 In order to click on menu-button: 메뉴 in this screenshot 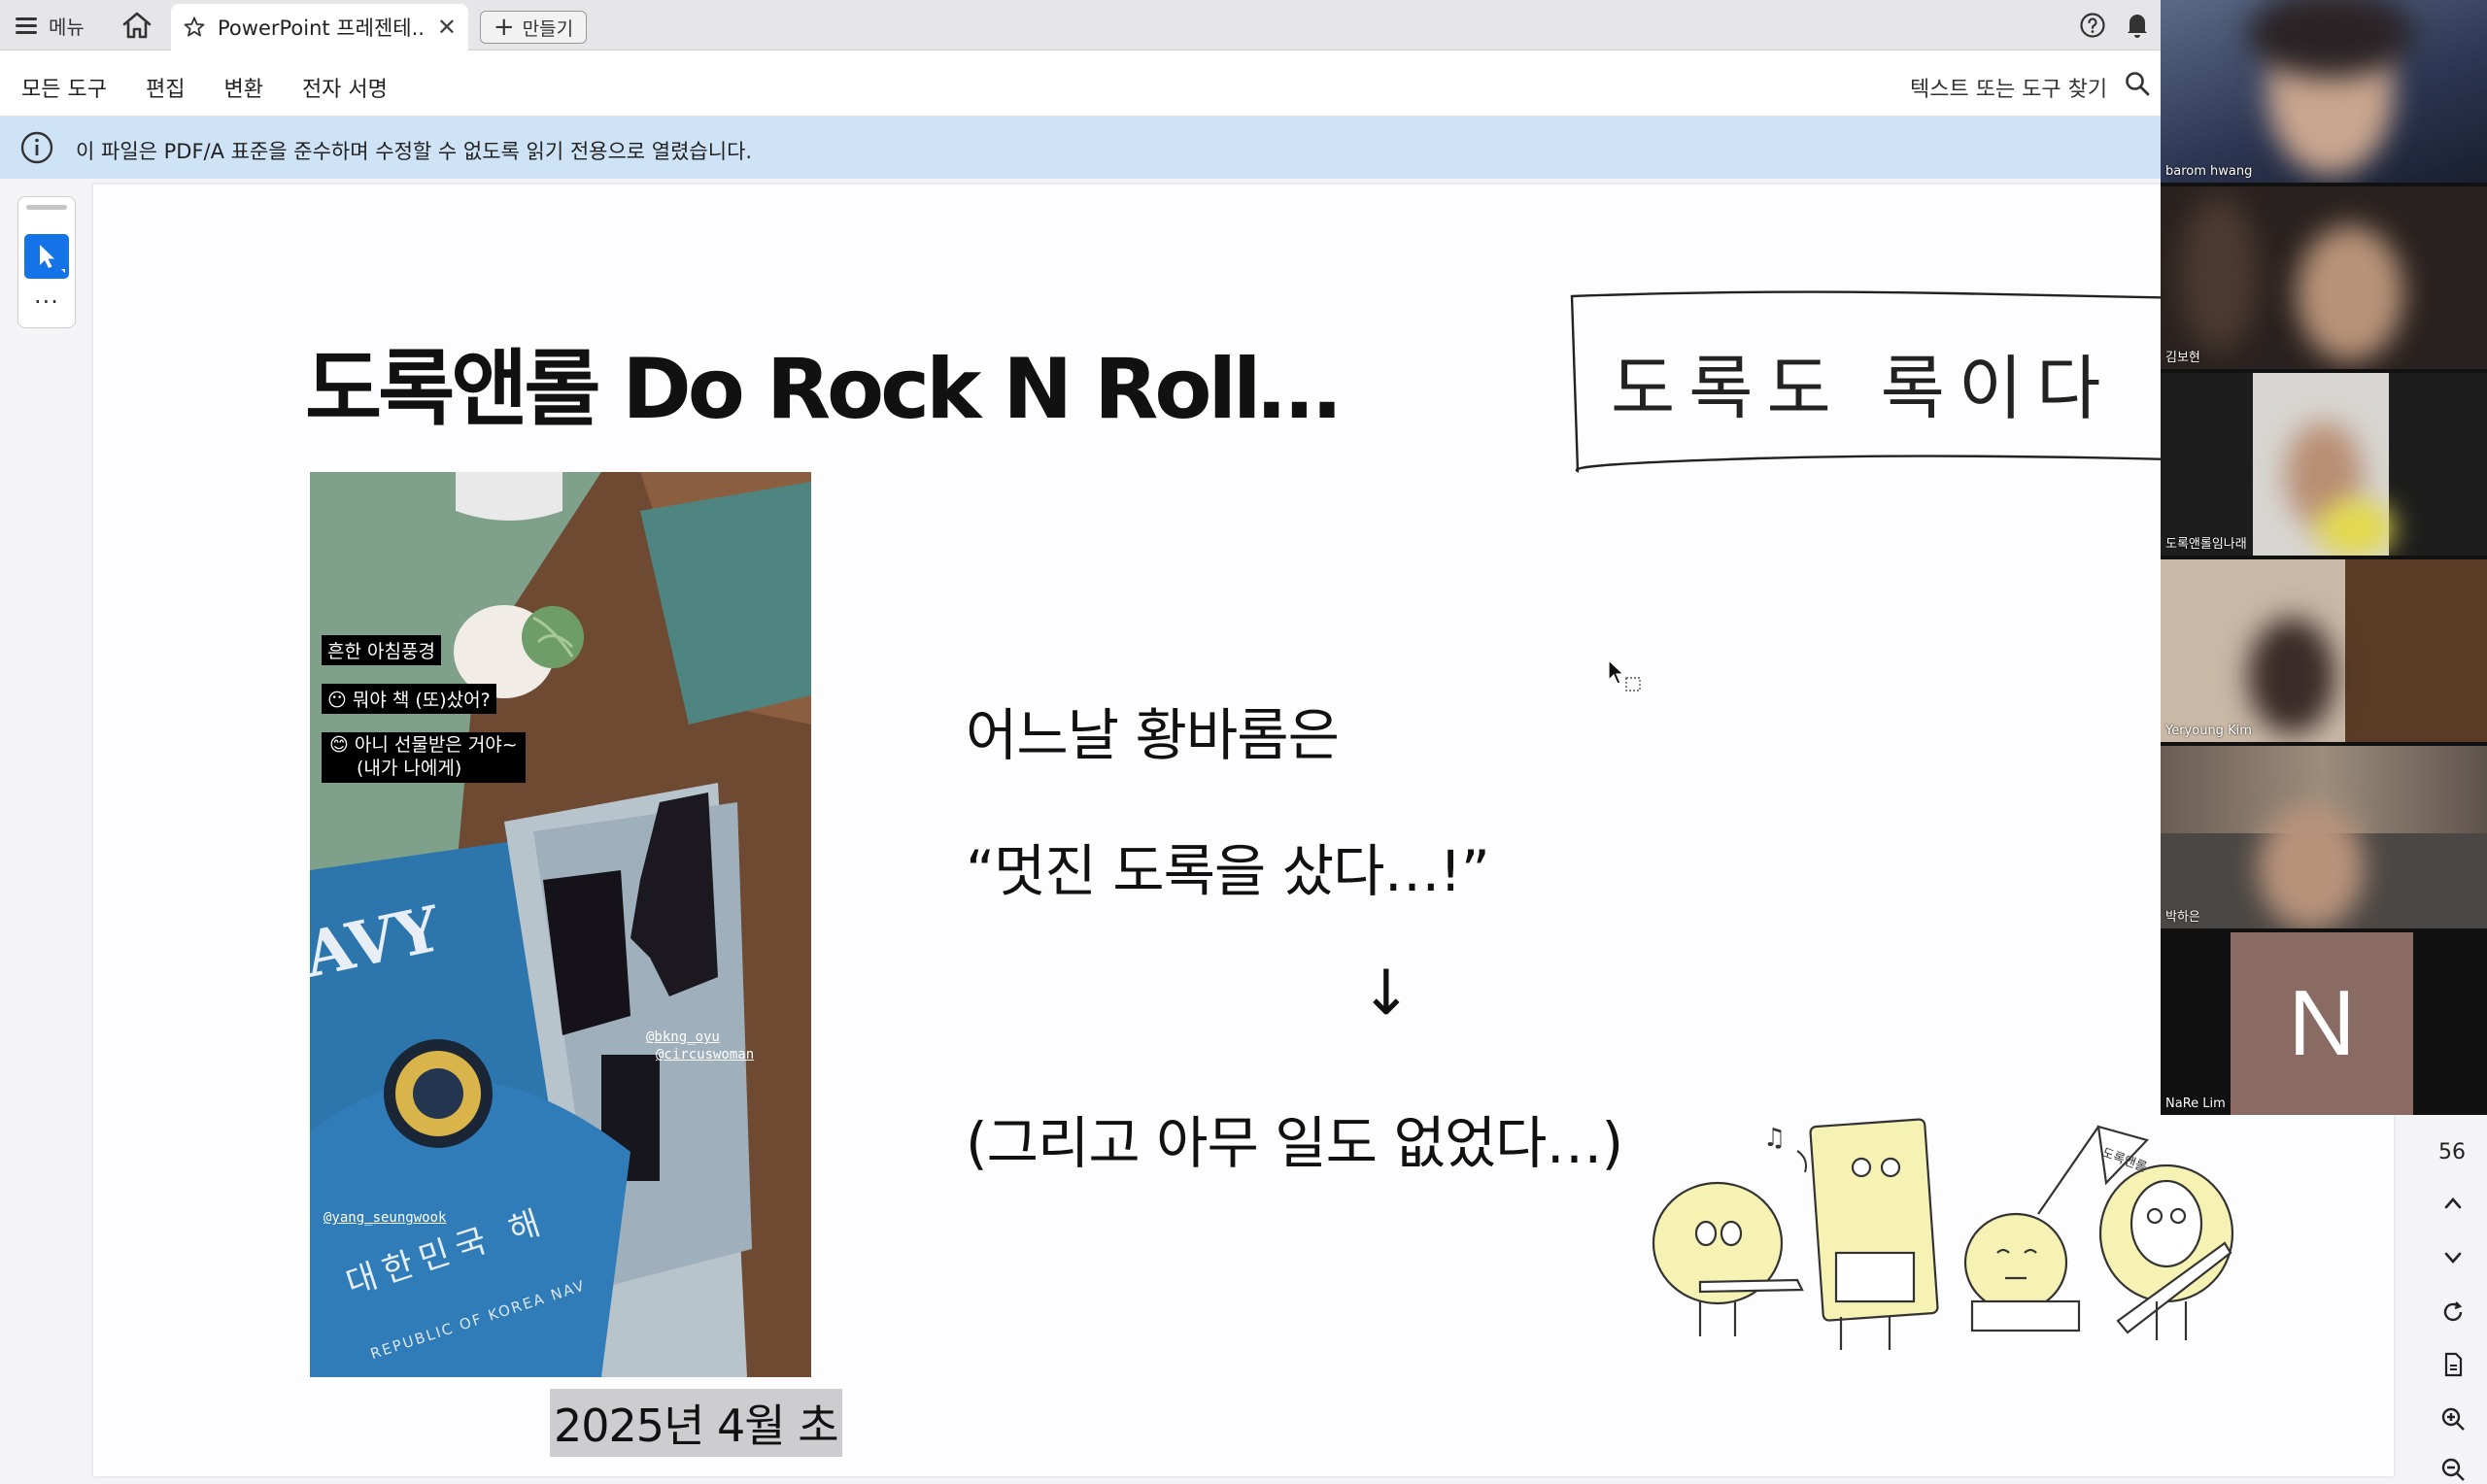, I will do `click(50, 25)`.